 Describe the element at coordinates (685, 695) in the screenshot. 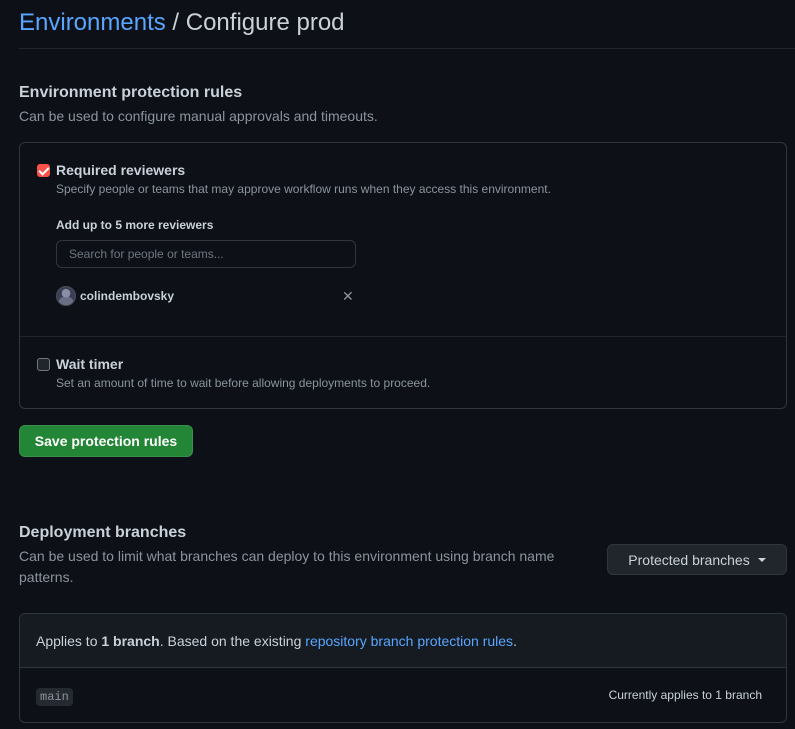

I see `branch-status: Currently applies to 1 branch` at that location.